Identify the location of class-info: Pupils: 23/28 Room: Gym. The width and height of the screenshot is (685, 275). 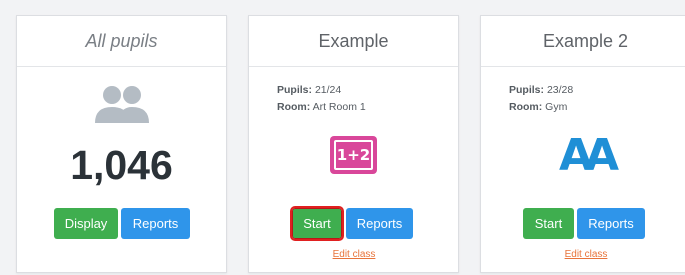
(541, 99).